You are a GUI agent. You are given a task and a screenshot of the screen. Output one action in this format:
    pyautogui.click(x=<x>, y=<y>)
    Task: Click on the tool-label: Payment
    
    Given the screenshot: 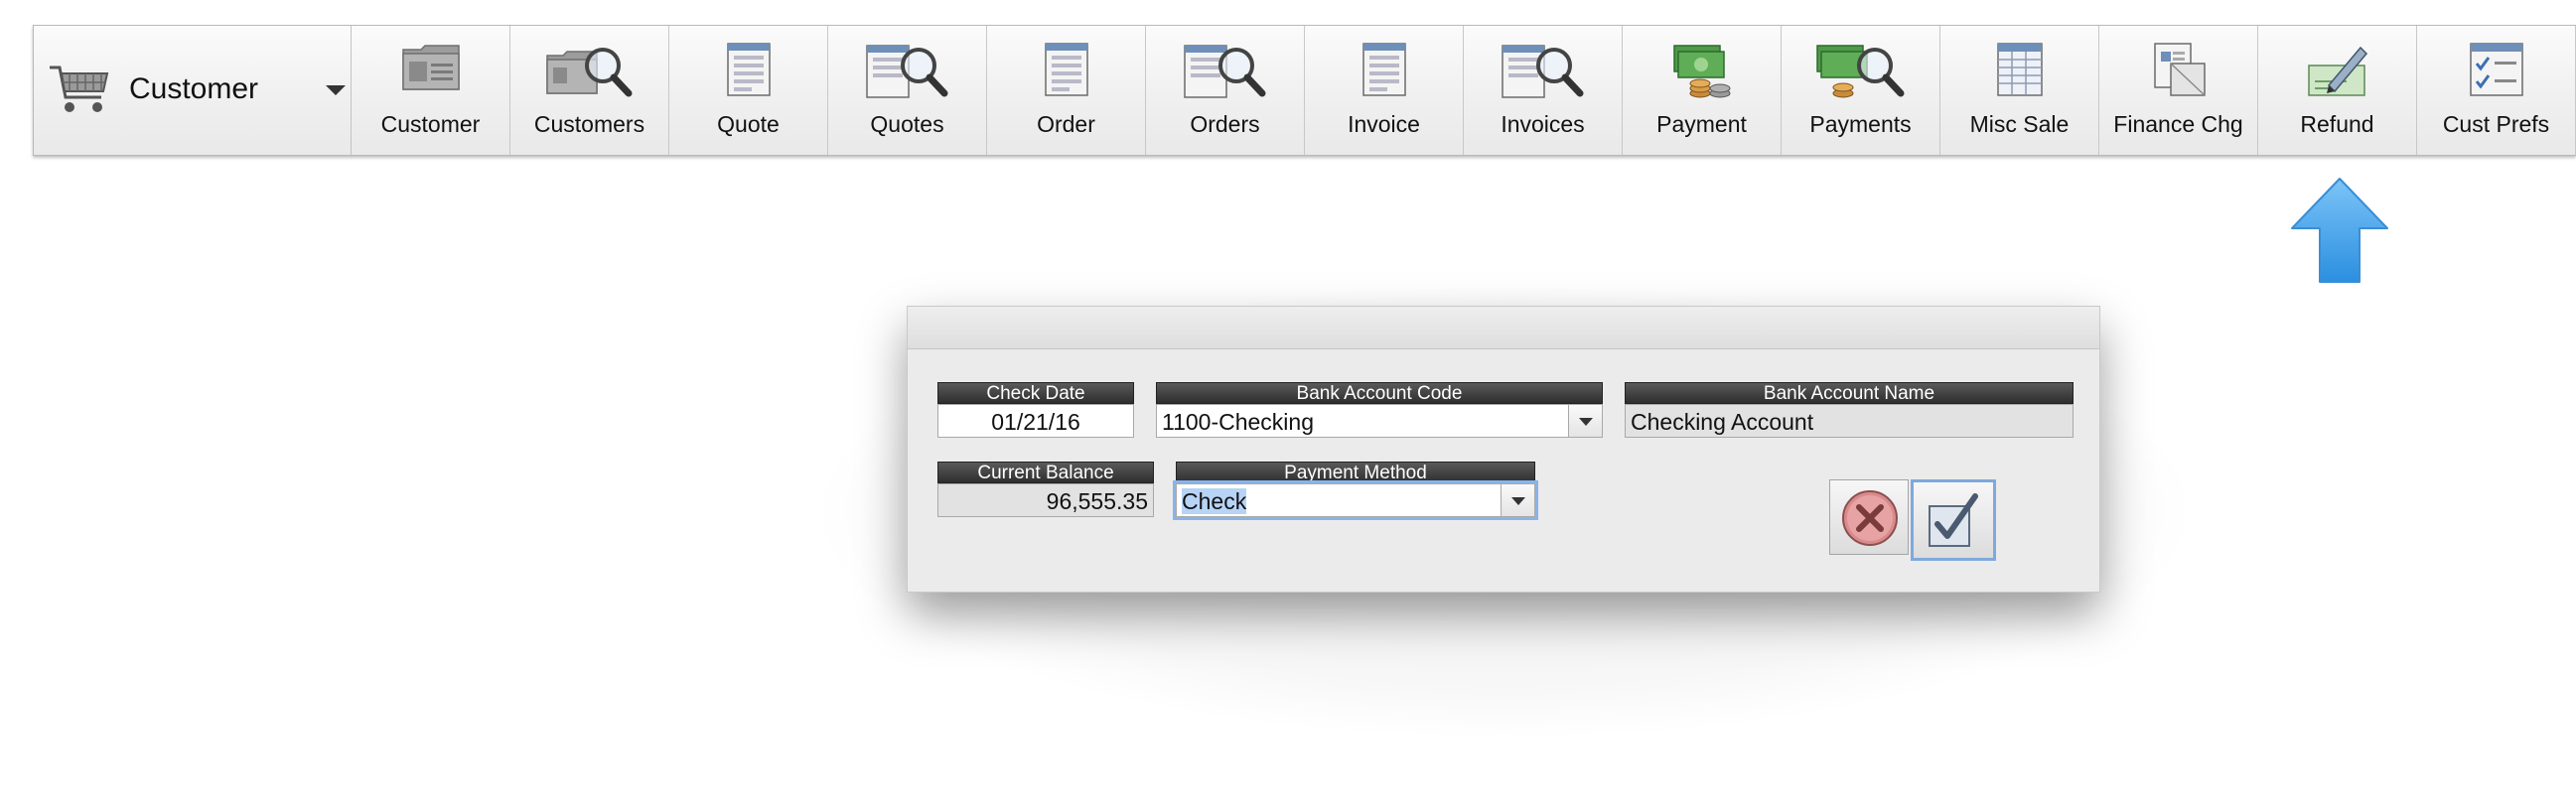 What is the action you would take?
    pyautogui.click(x=1701, y=124)
    